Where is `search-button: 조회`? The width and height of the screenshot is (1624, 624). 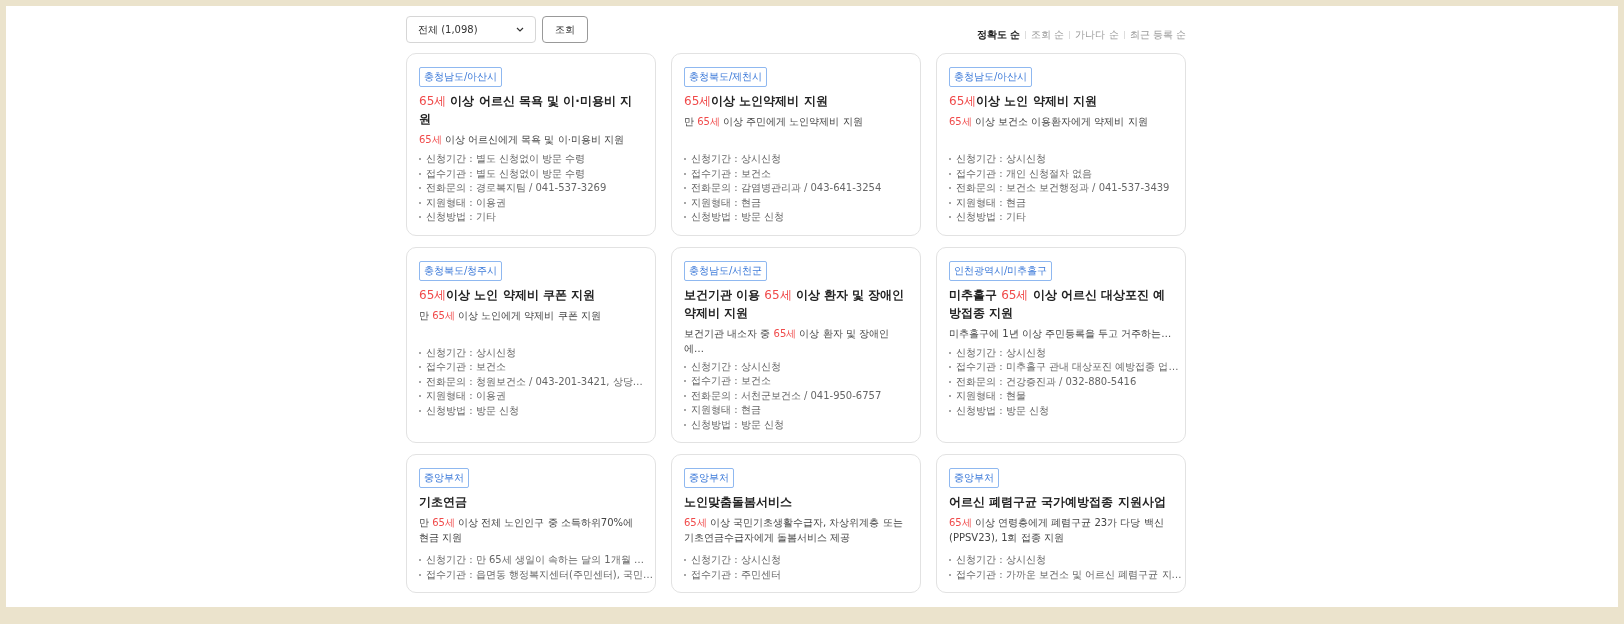 search-button: 조회 is located at coordinates (565, 29).